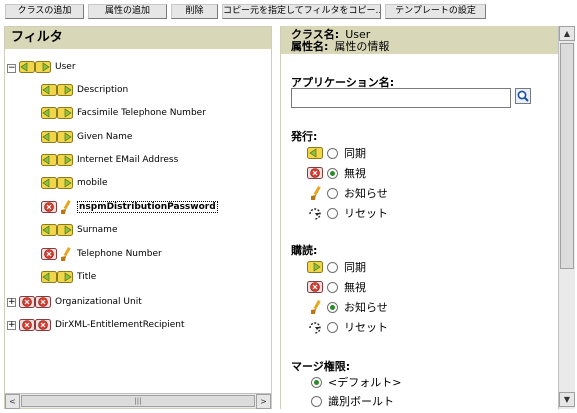  I want to click on publish-option-ignore: 無視, so click(336, 173).